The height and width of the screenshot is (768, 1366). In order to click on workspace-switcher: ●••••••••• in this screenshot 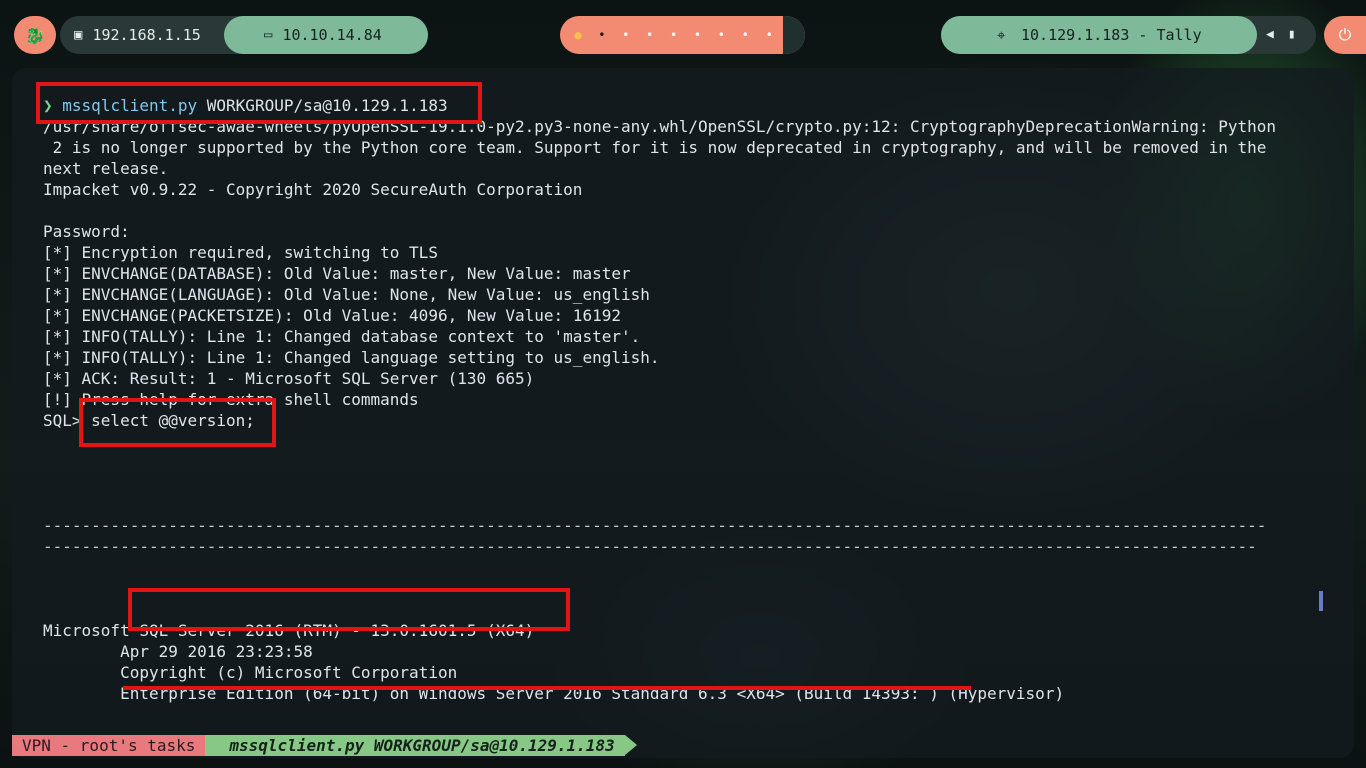, I will do `click(682, 35)`.